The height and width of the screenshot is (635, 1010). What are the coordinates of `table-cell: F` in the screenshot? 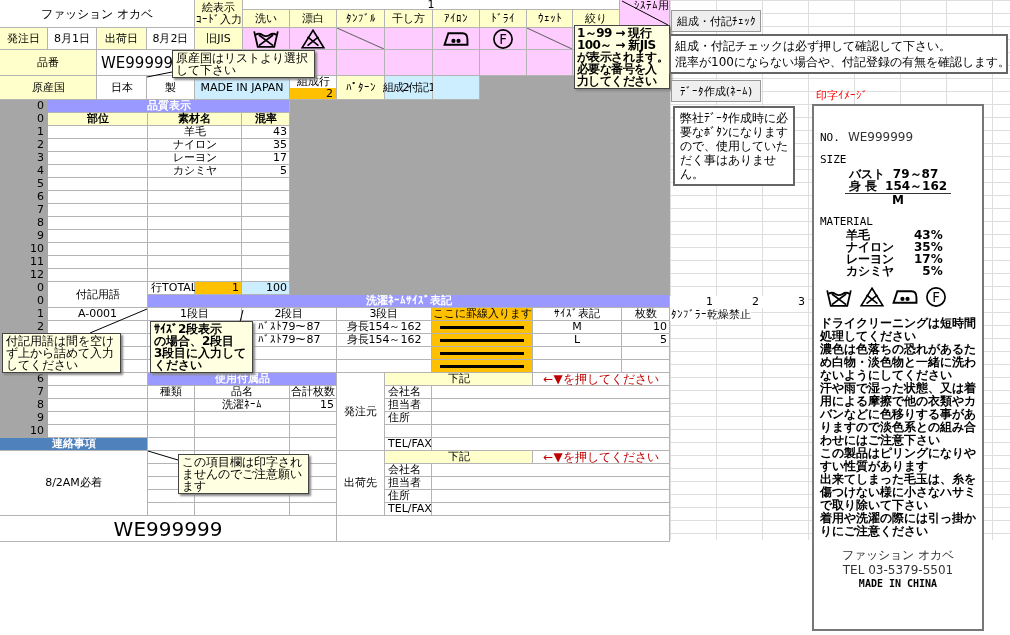 It's located at (503, 39).